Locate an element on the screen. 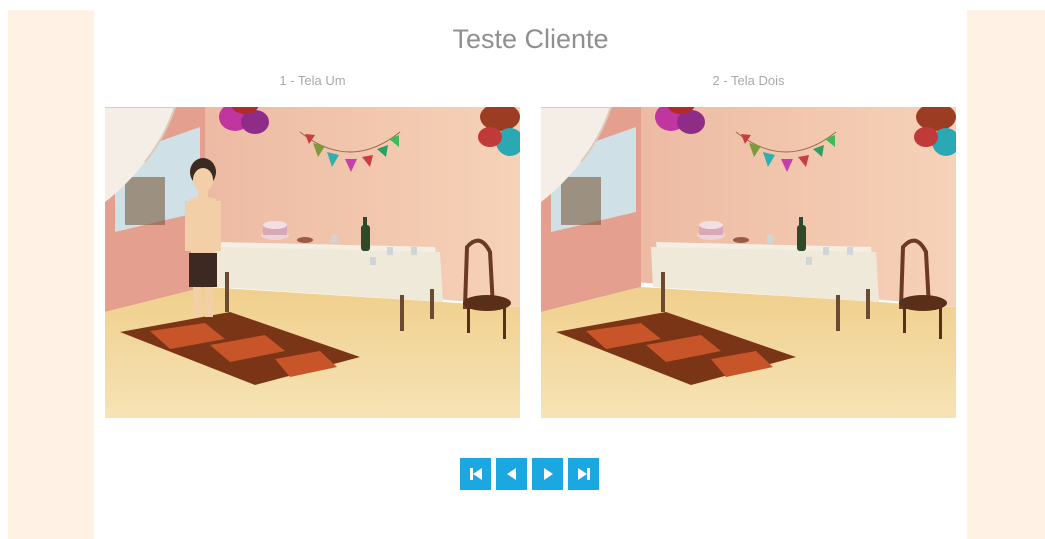  screen-label-2: 2 - Tela Dois is located at coordinates (748, 80).